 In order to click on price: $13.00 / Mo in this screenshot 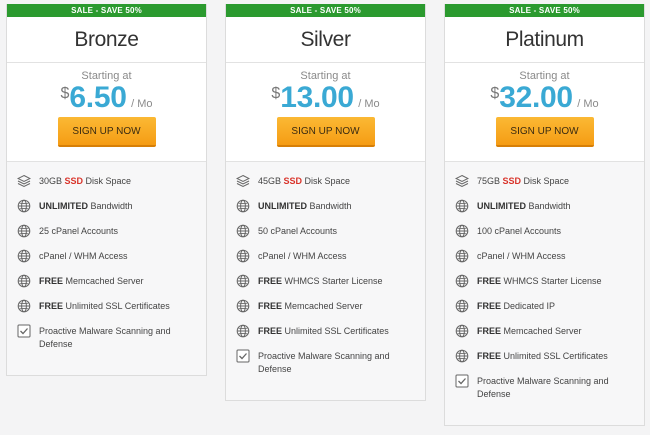, I will do `click(325, 98)`.